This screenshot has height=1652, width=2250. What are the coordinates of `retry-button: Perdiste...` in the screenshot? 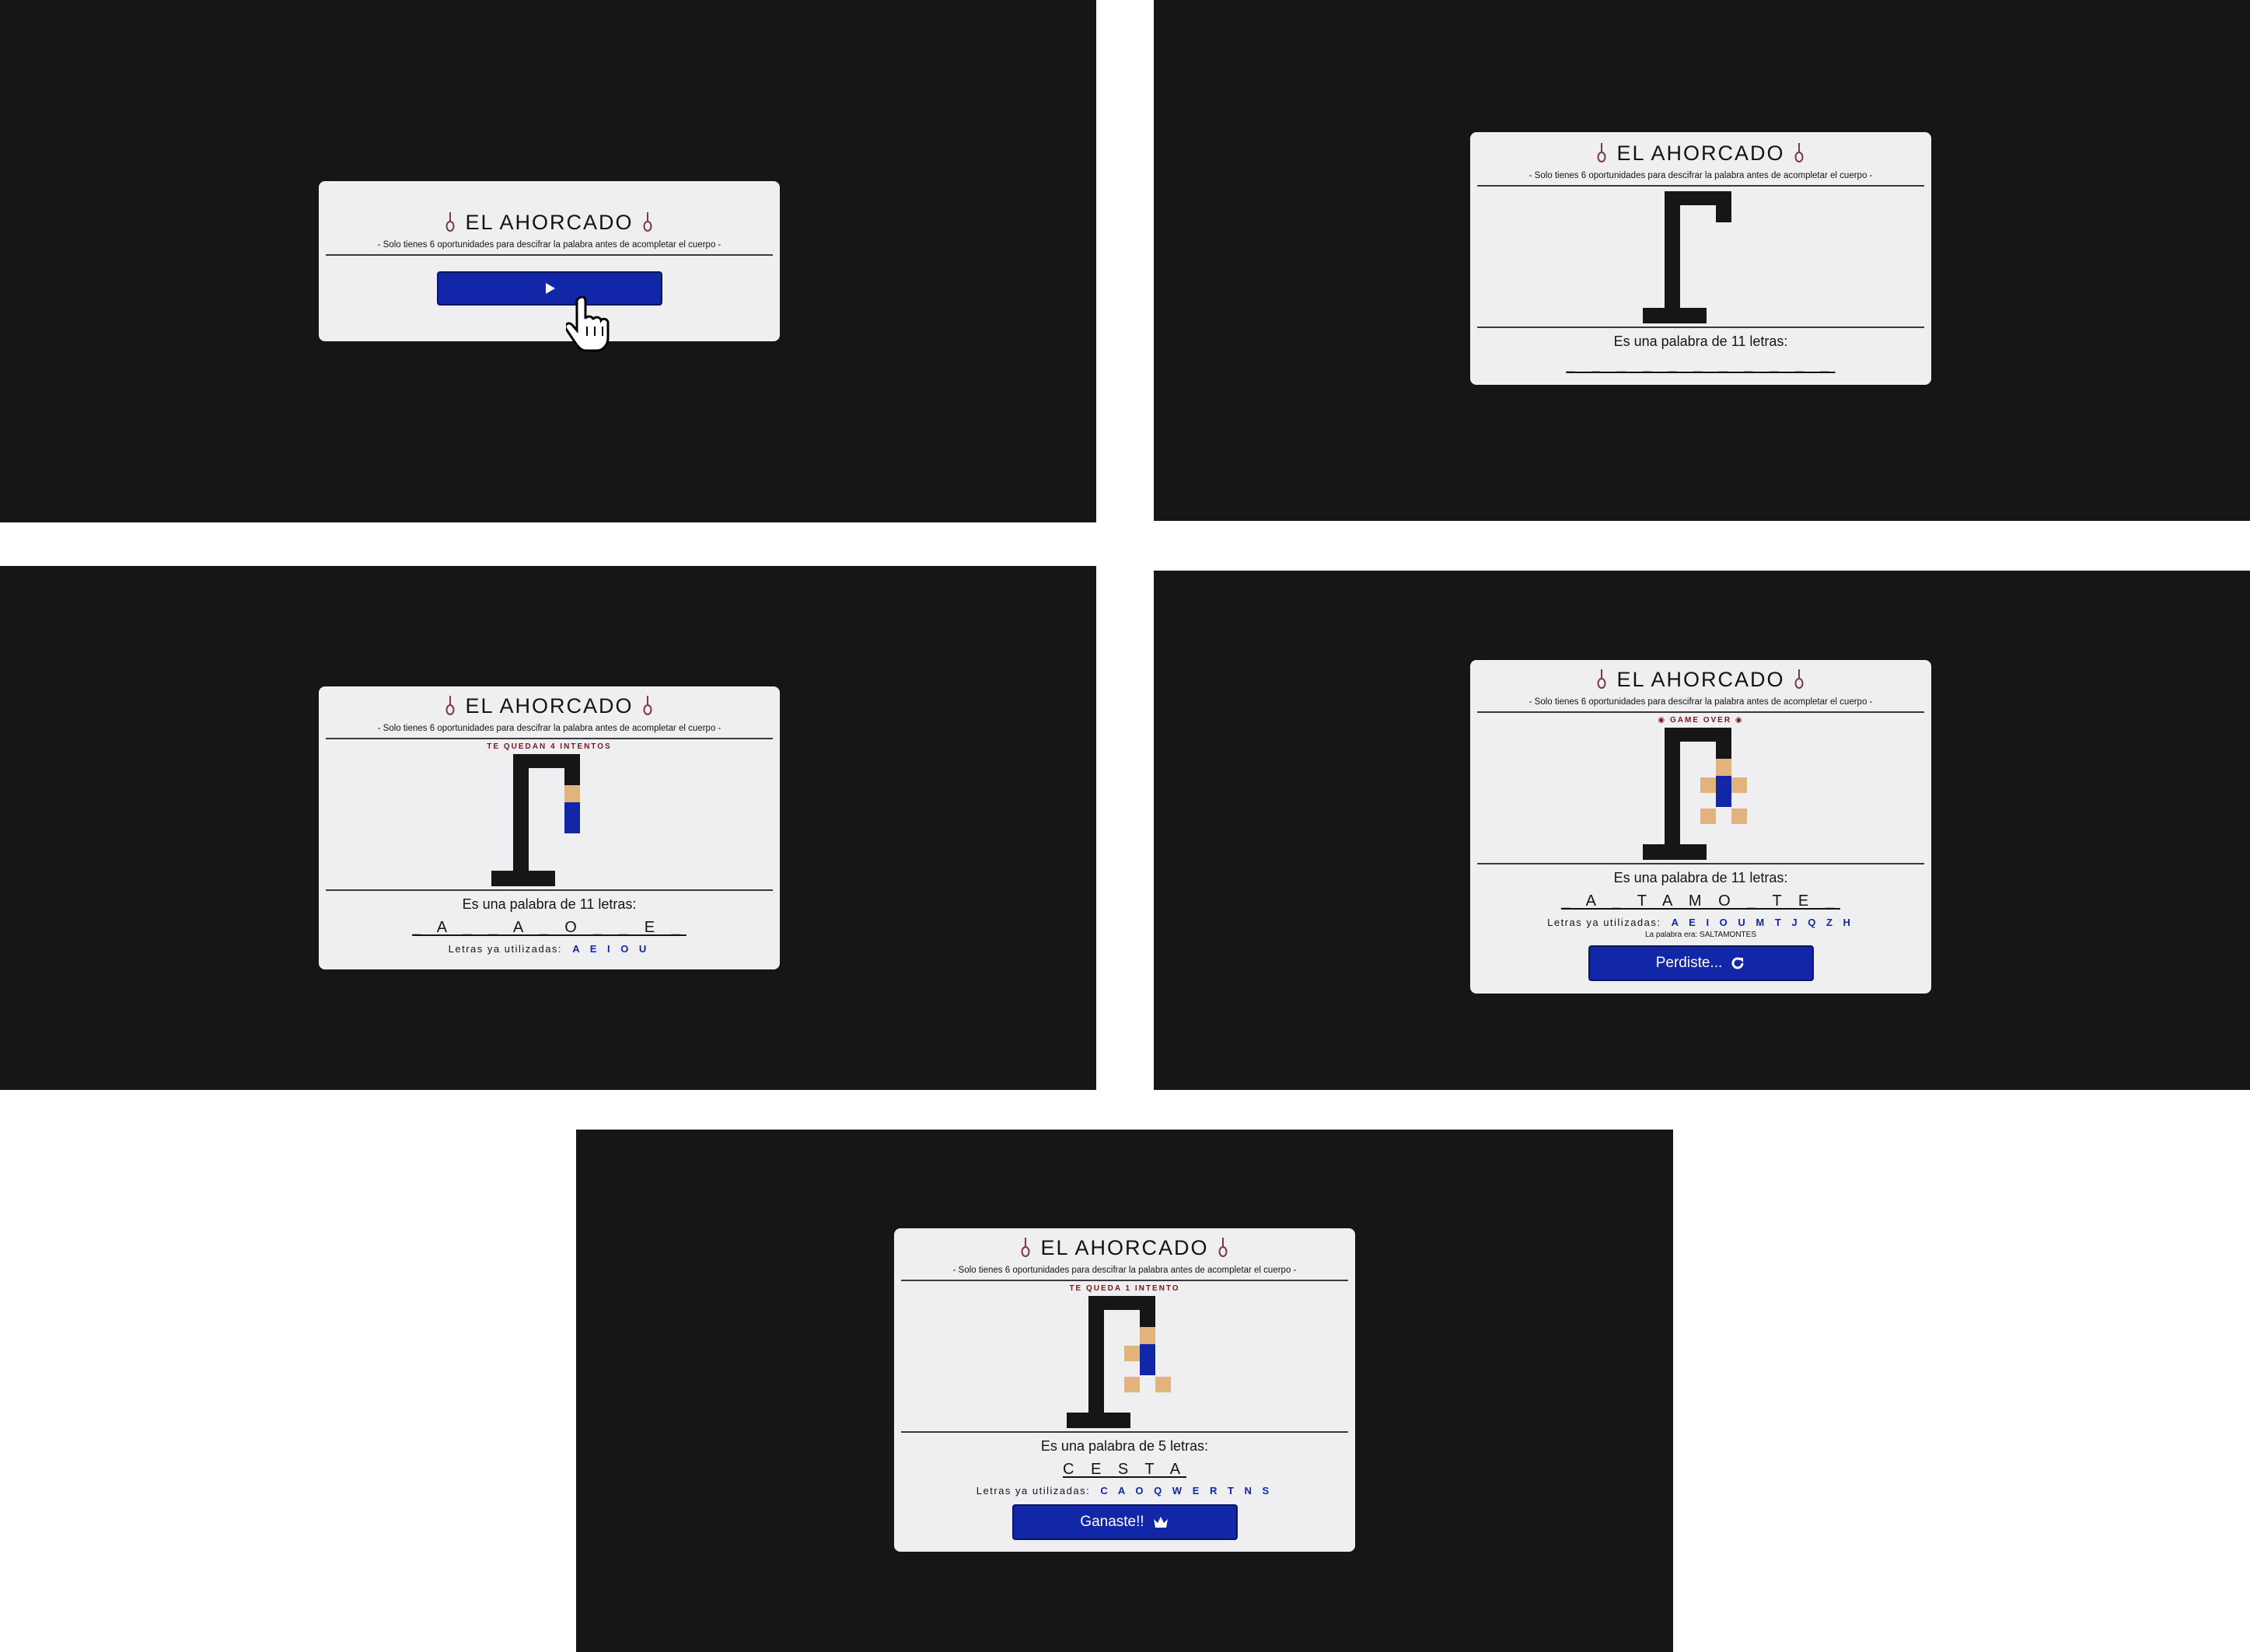 It's located at (1701, 963).